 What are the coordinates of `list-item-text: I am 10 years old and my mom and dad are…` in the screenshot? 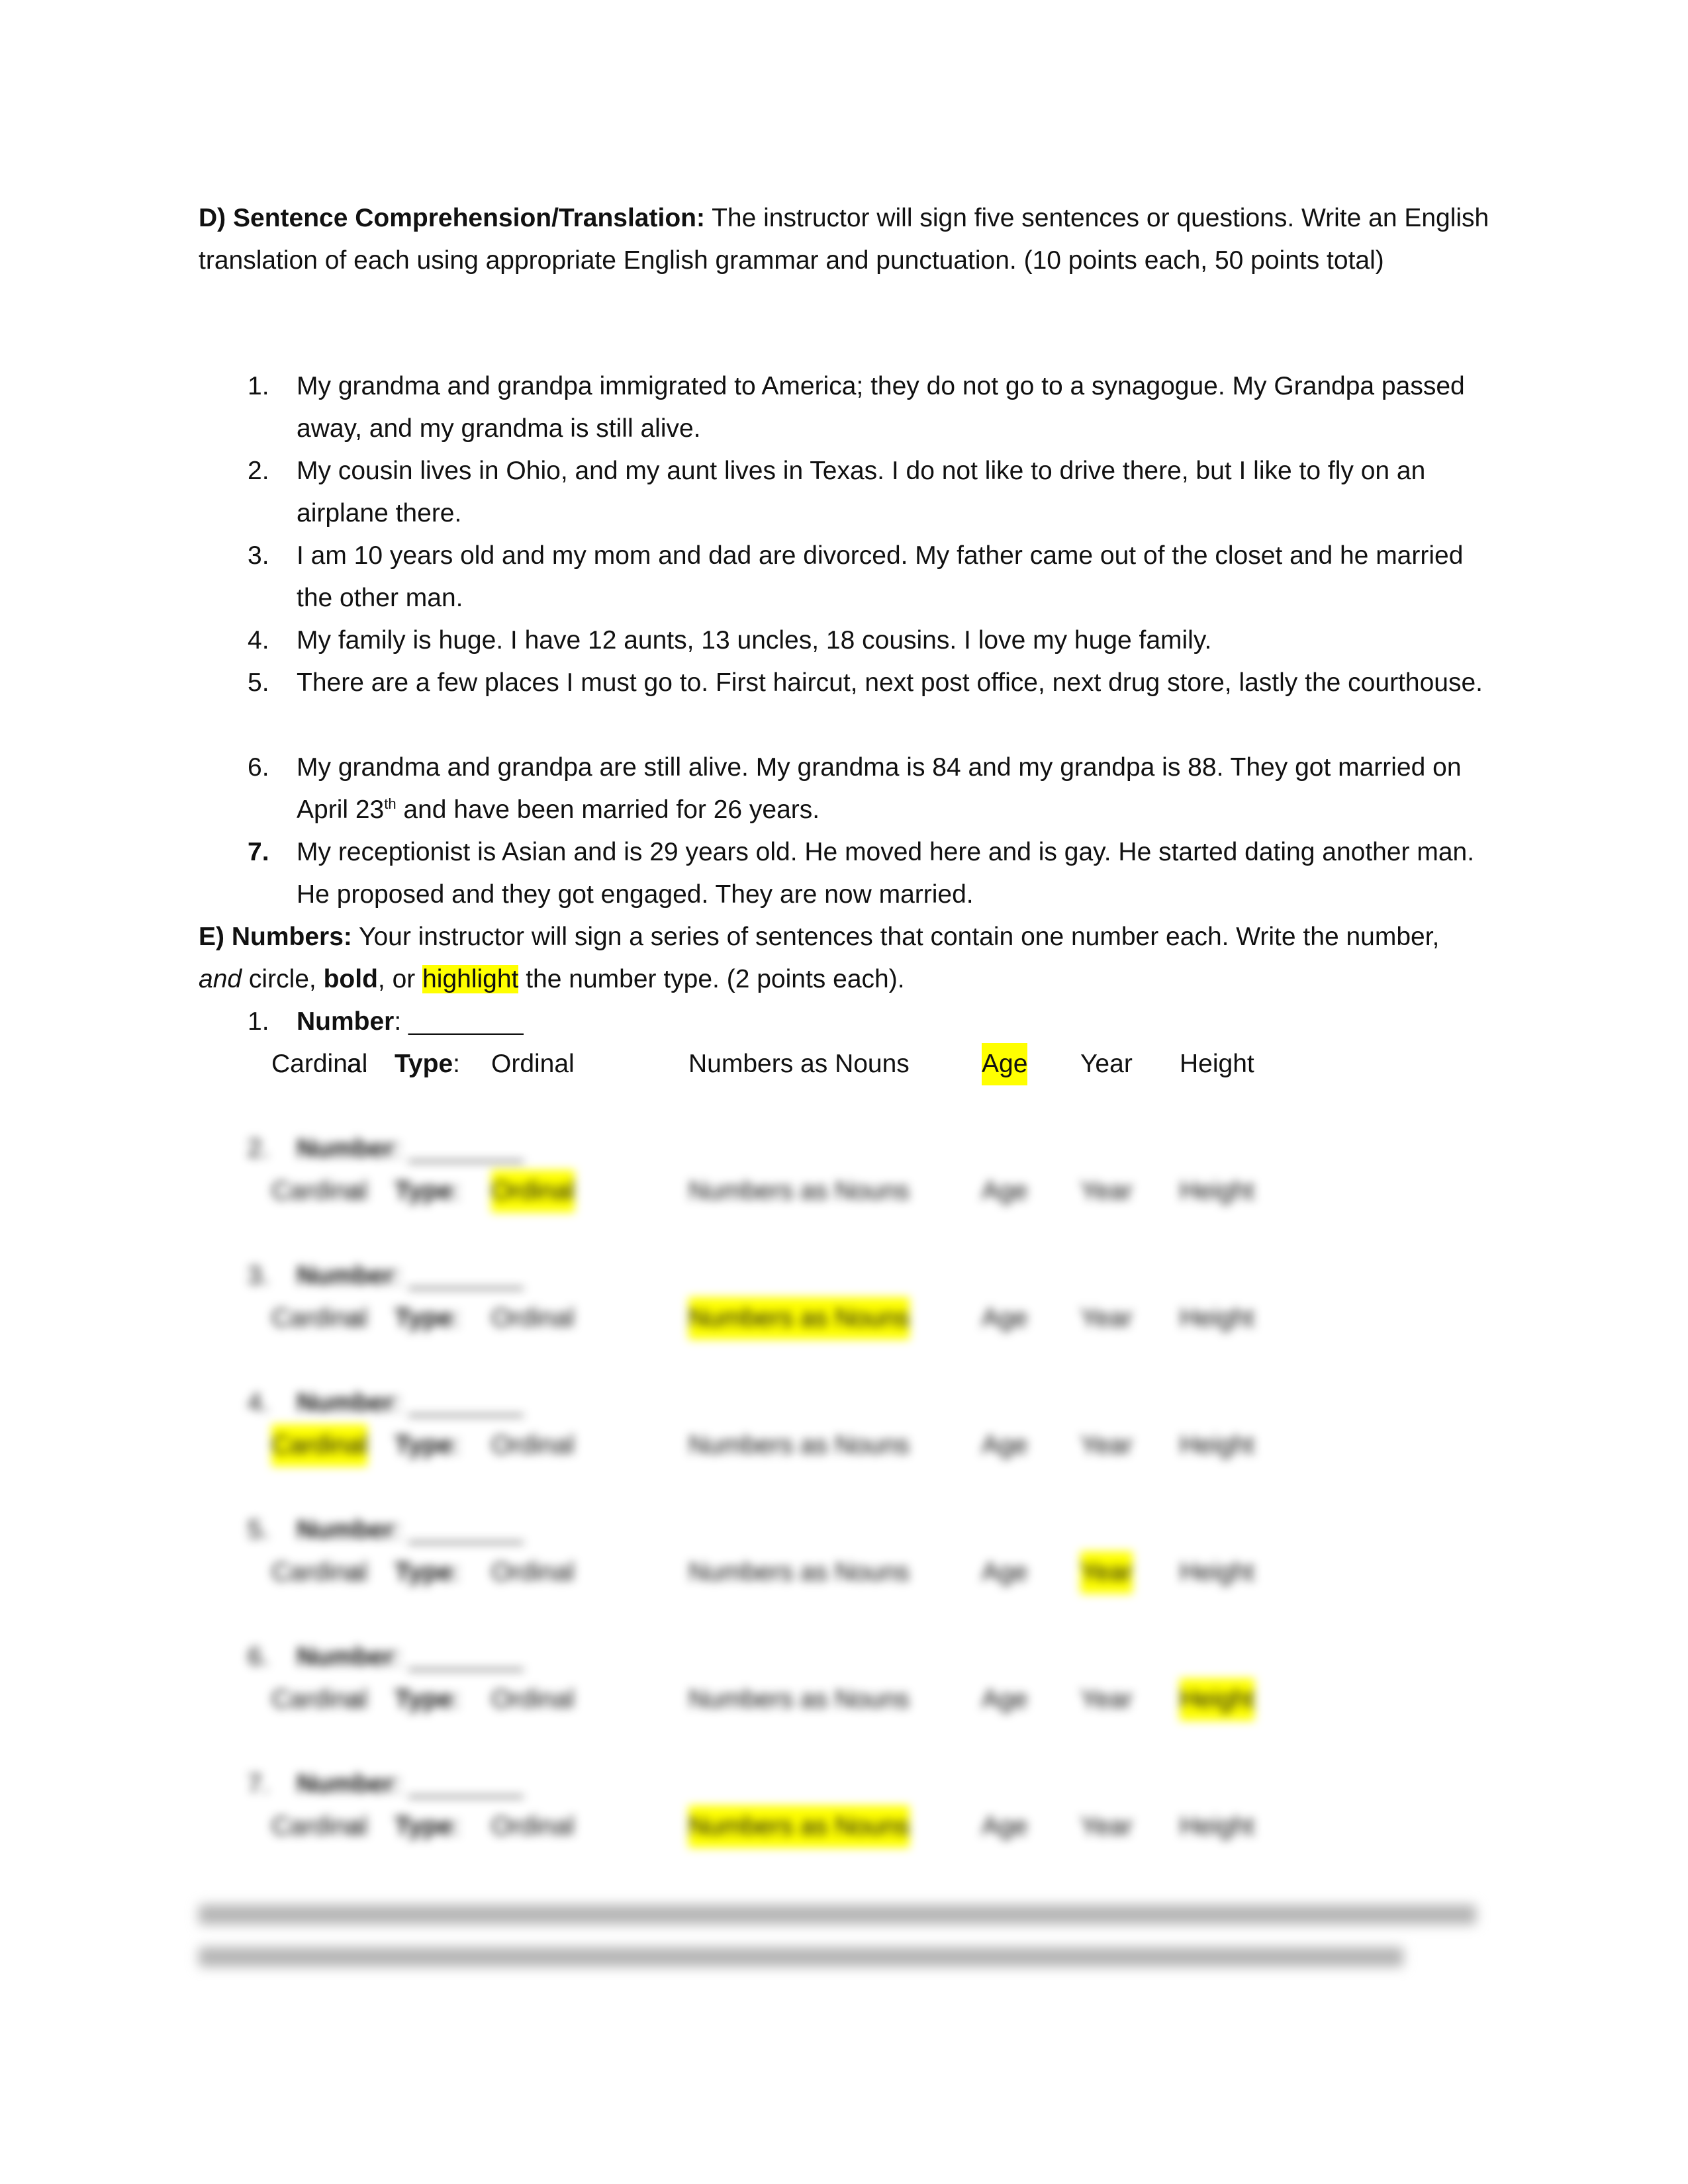 It's located at (880, 576).